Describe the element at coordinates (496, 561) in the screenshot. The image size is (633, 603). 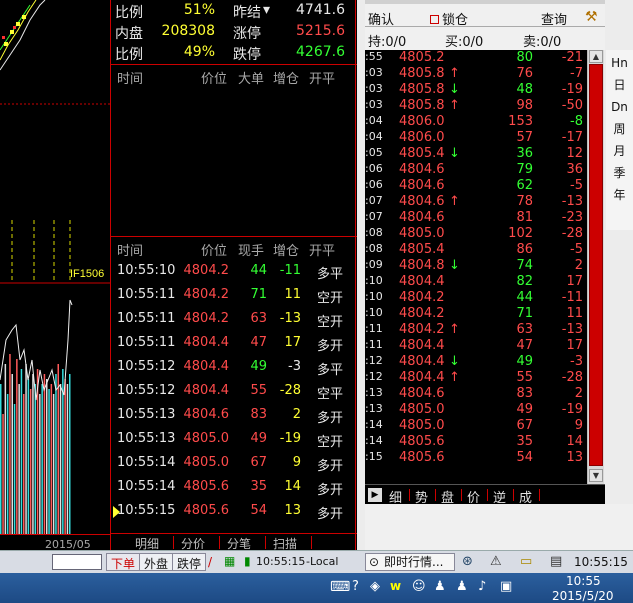
I see `alert-icon: ⚠` at that location.